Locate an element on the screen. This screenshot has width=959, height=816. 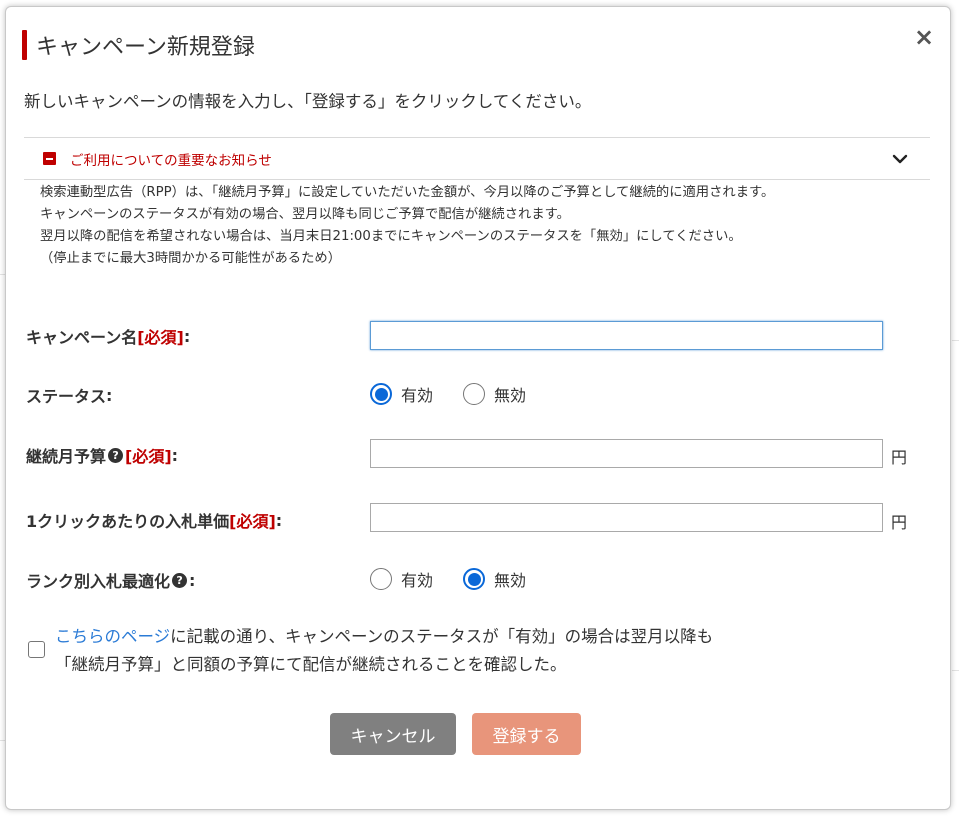
info-page-link: こちらのページ is located at coordinates (112, 636).